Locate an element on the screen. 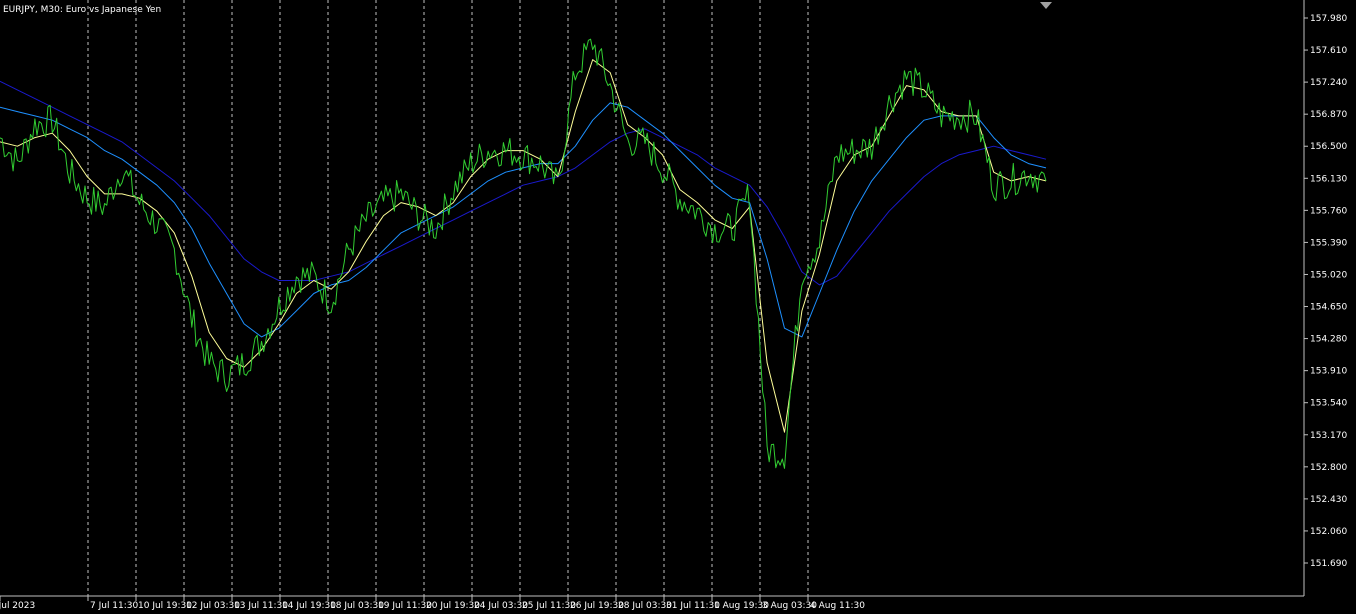 The width and height of the screenshot is (1356, 614). y-tick-label: 155.020 is located at coordinates (1328, 275).